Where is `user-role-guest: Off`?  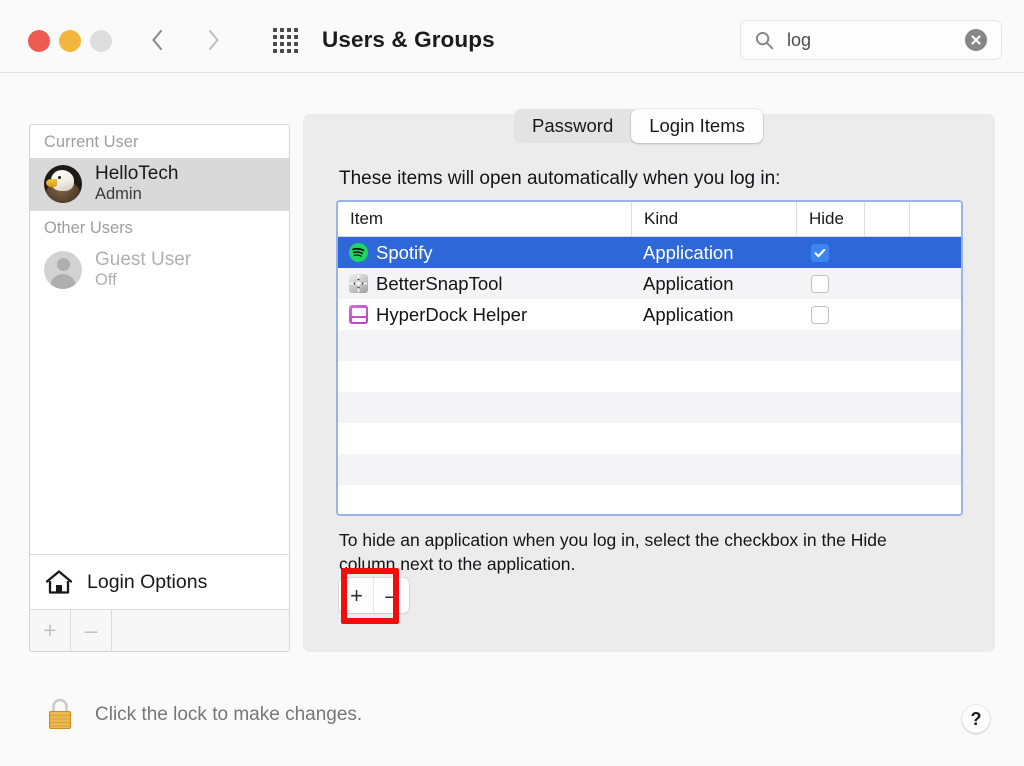
user-role-guest: Off is located at coordinates (106, 280).